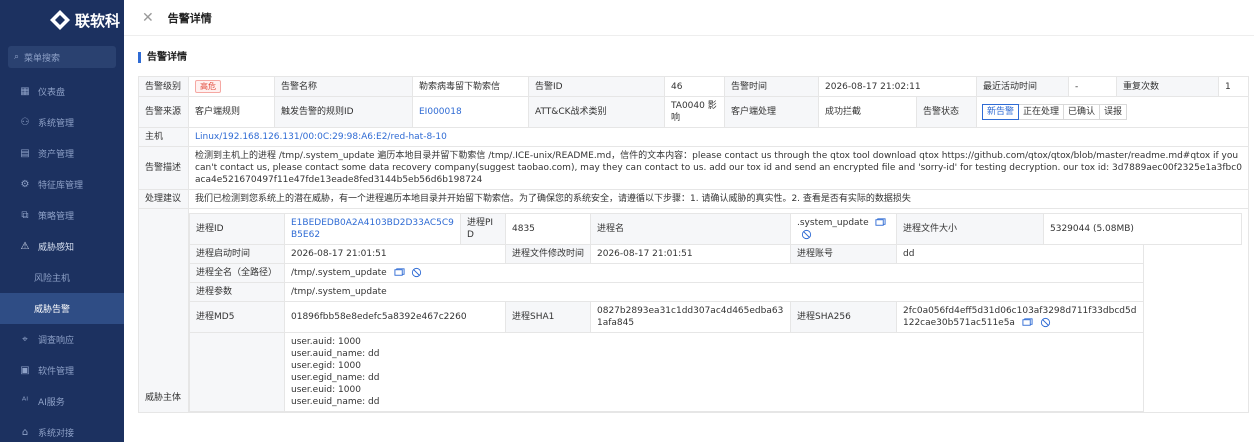 The height and width of the screenshot is (448, 1254). I want to click on rule-id-link: EI000018, so click(440, 112).